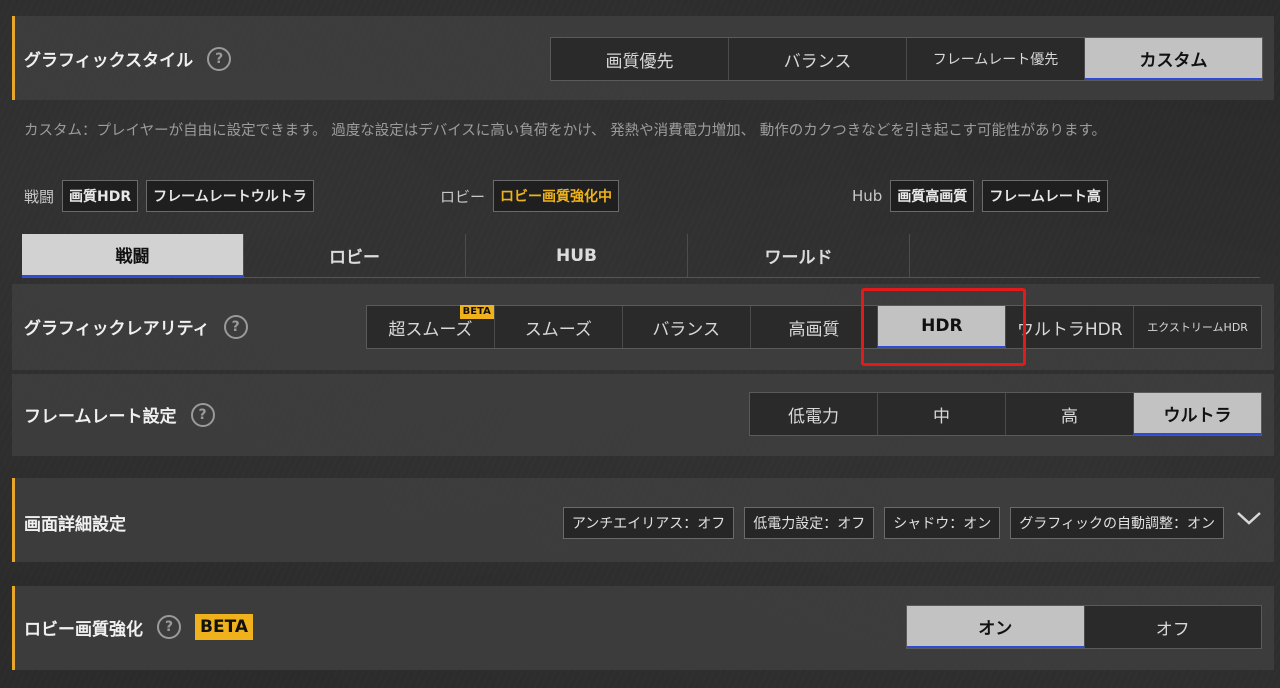 The height and width of the screenshot is (688, 1280). I want to click on rarity-option-smooth: スムーズ, so click(559, 327).